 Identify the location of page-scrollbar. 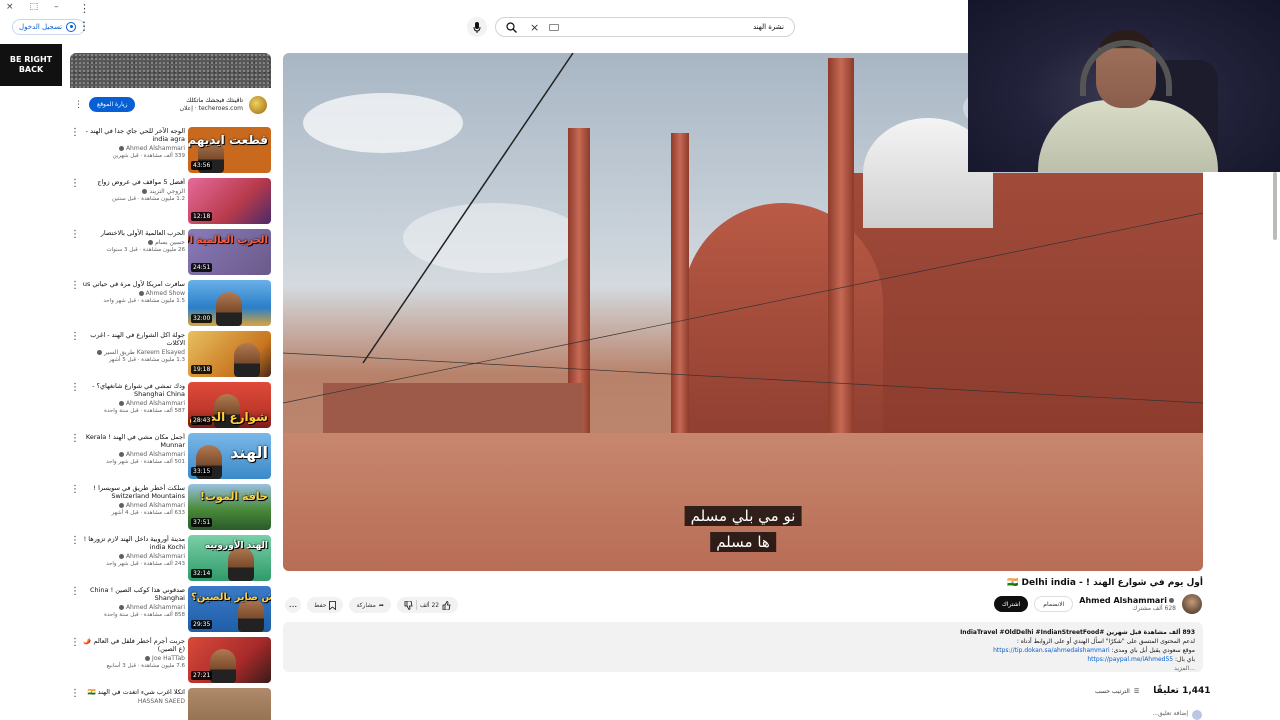
(1275, 206).